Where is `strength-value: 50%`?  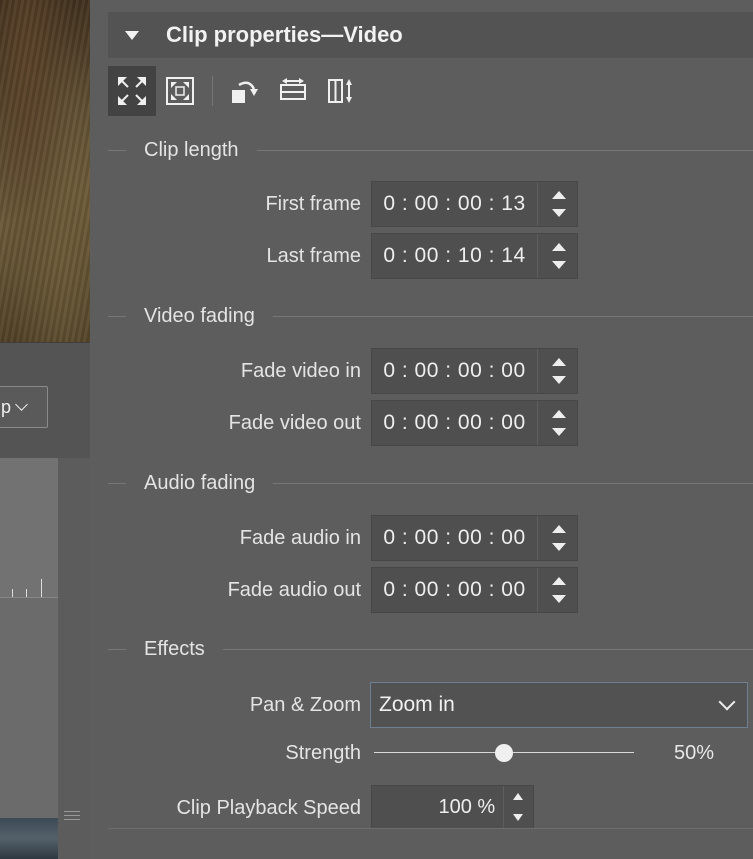
strength-value: 50% is located at coordinates (694, 753).